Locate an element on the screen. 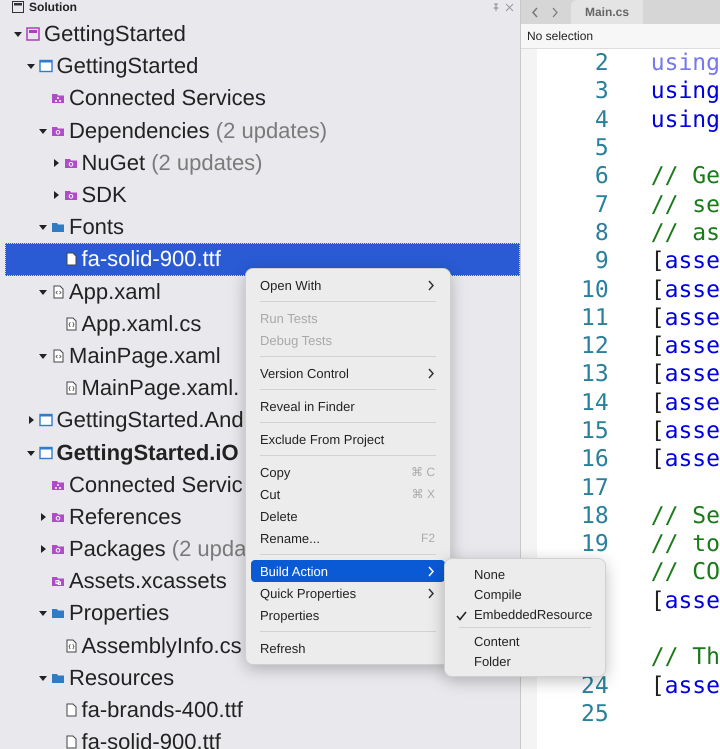  tree-item-label: fa-solid-900.ttf is located at coordinates (151, 739).